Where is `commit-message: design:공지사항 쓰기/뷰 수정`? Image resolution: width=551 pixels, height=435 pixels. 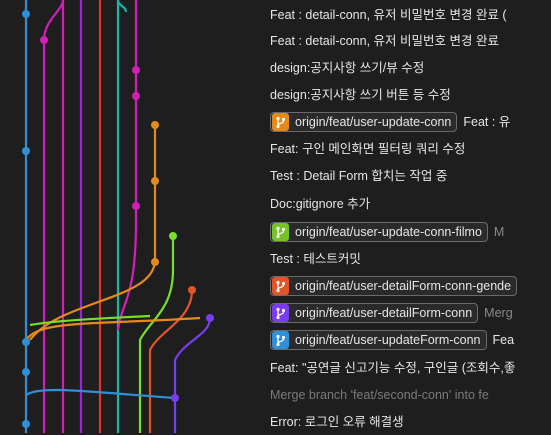
commit-message: design:공지사항 쓰기/뷰 수정 is located at coordinates (347, 68).